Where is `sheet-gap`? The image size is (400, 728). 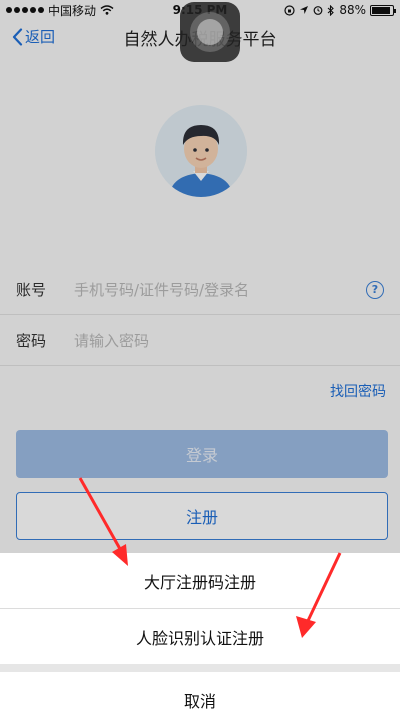
sheet-gap is located at coordinates (200, 668).